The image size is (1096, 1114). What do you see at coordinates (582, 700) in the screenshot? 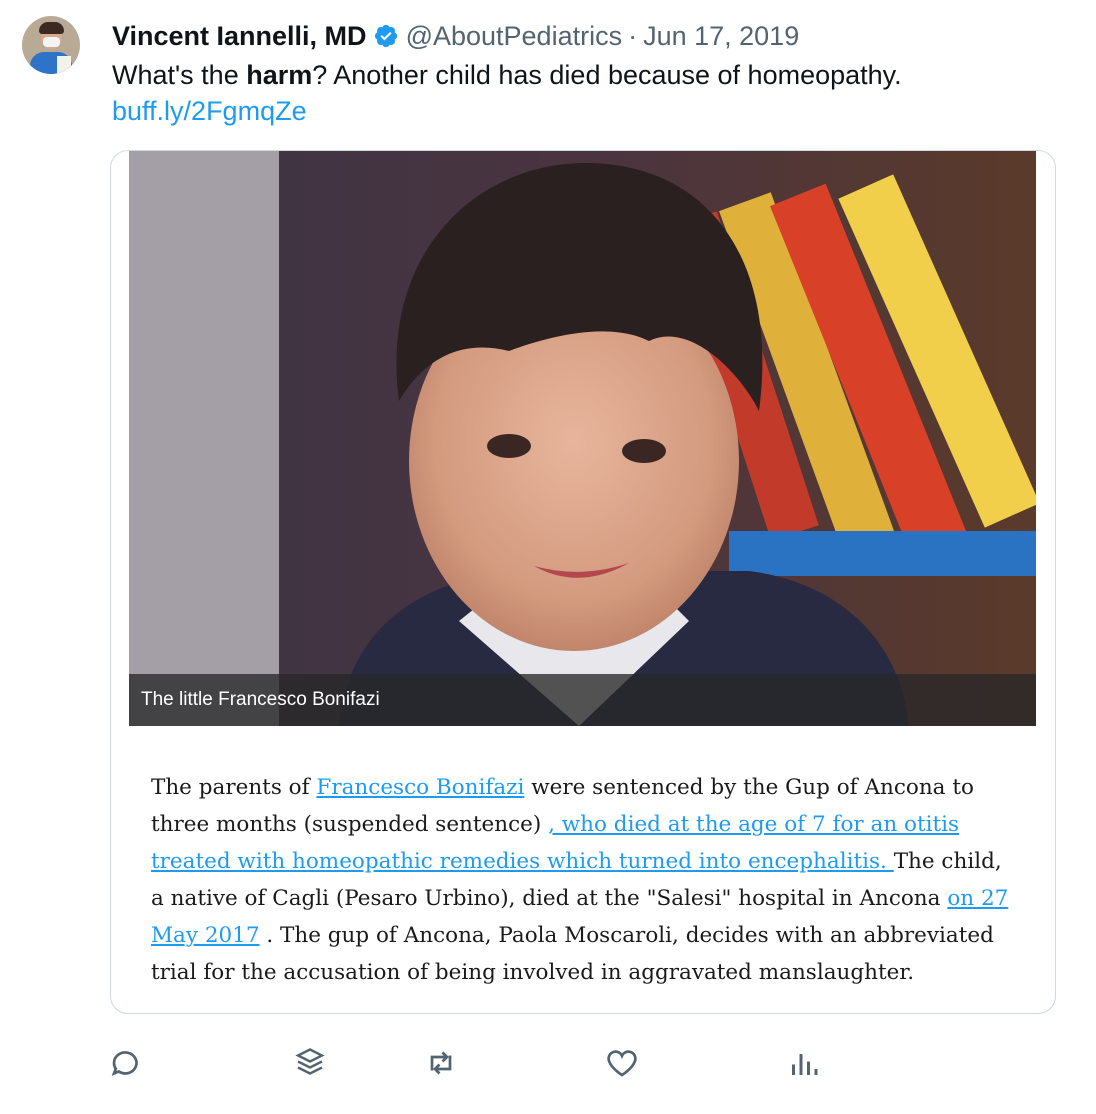
I see `photo-caption: The little Francesco Bonifazi` at bounding box center [582, 700].